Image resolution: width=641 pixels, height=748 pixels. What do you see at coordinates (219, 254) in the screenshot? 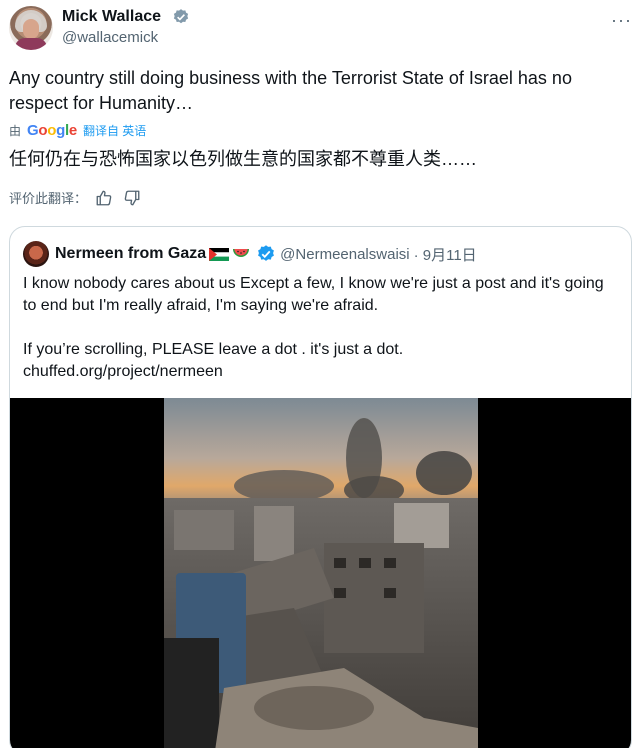
I see `palestine-flag-icon` at bounding box center [219, 254].